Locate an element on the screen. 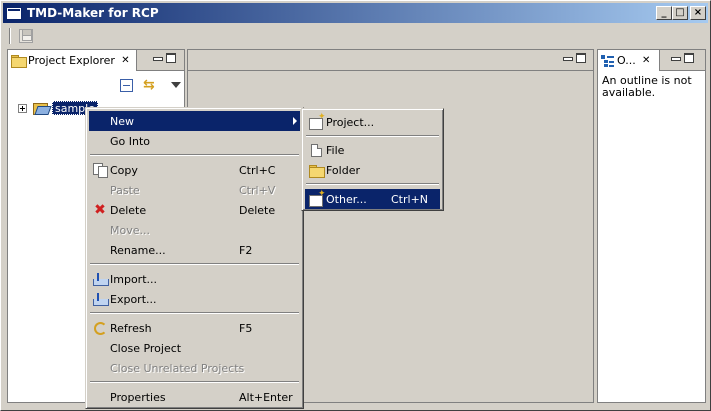  menu-item-accel: F2 is located at coordinates (246, 250).